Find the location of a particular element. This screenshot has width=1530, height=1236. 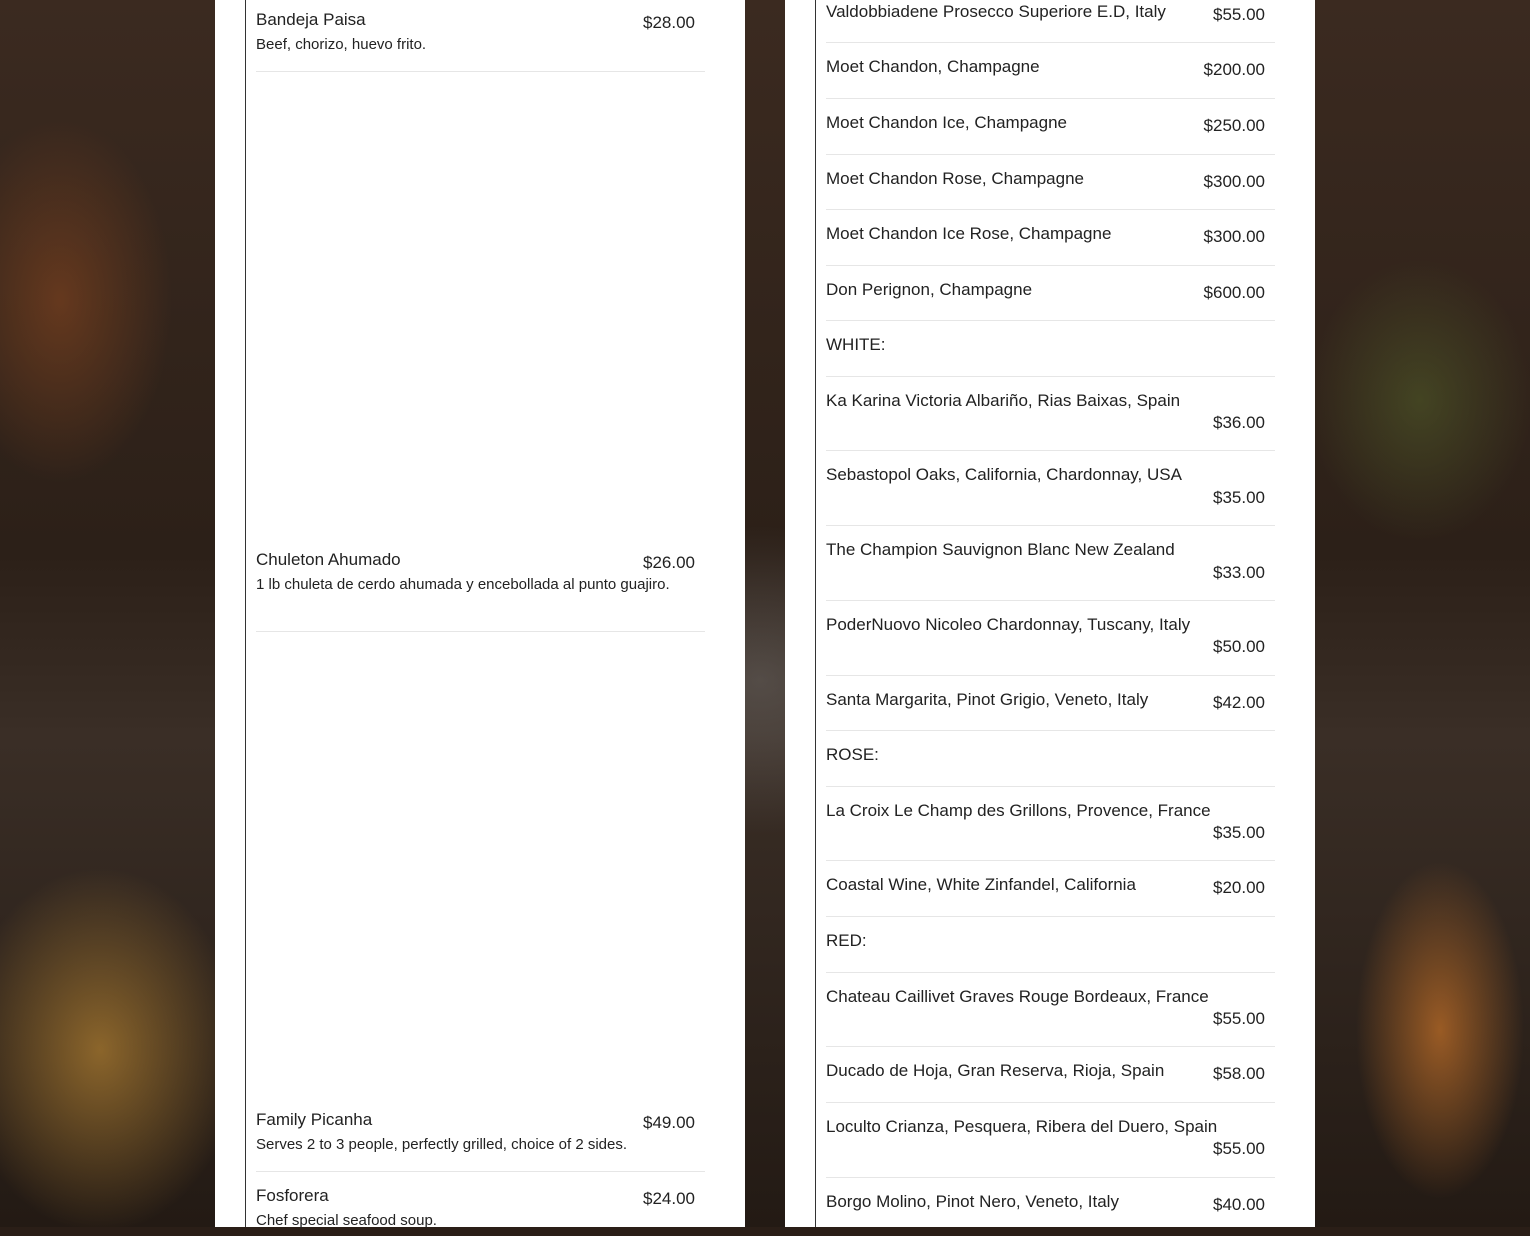

wine-item-price: $50.00 is located at coordinates (1239, 646).